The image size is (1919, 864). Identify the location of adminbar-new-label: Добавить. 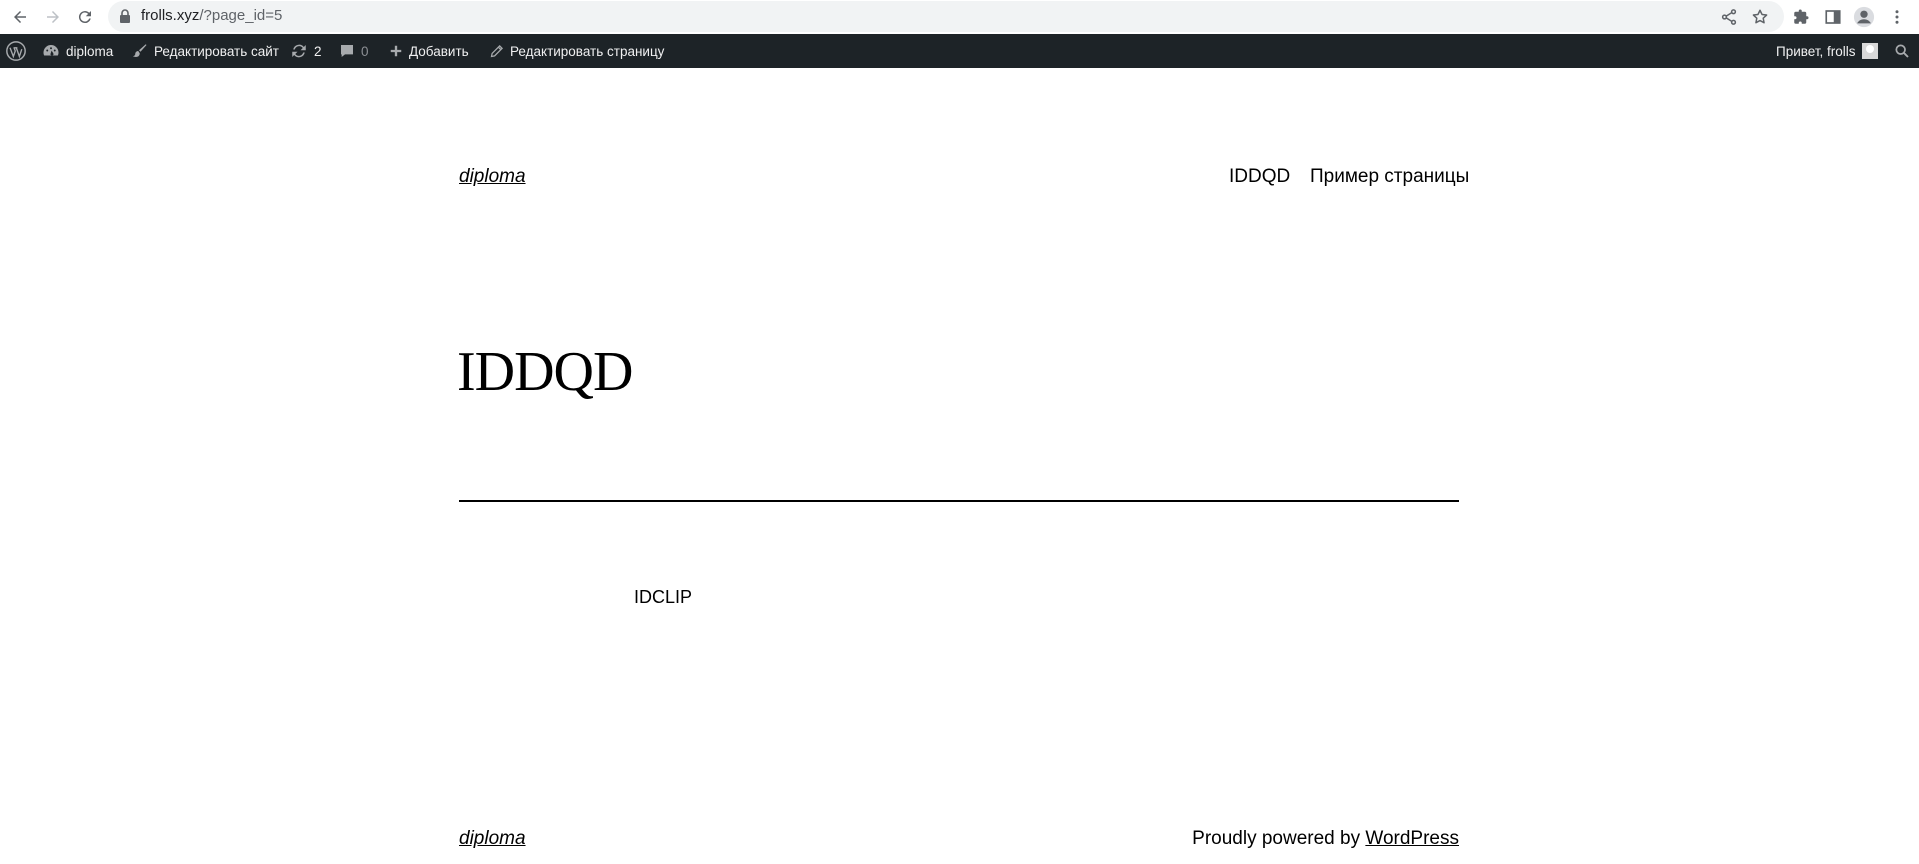
(439, 51).